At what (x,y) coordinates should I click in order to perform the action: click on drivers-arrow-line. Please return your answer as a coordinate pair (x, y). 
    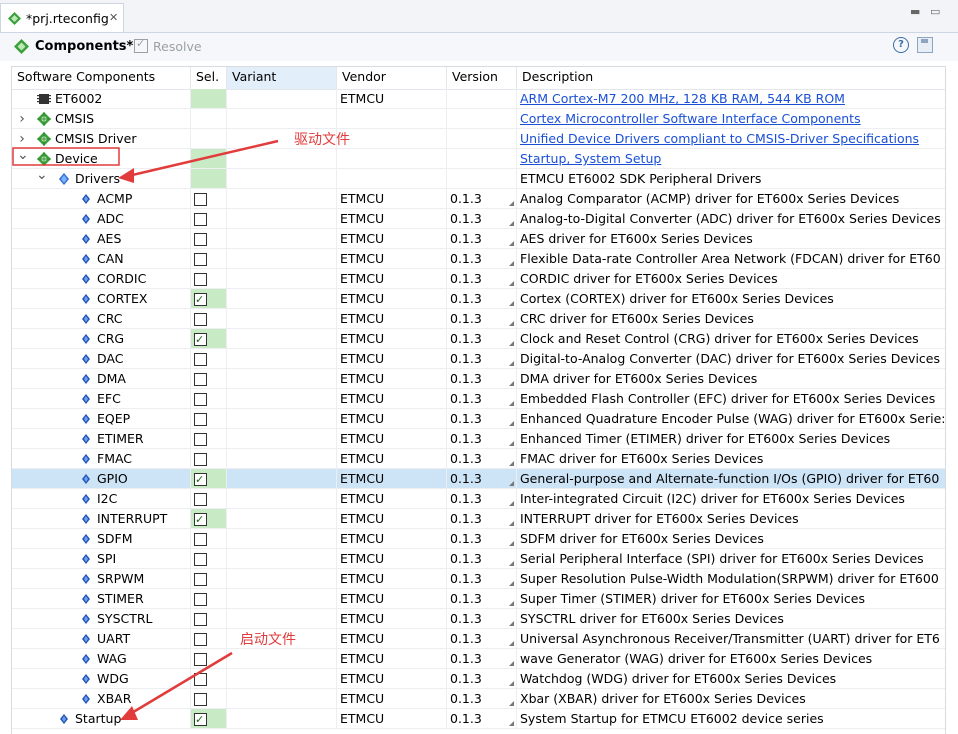
    Looking at the image, I should click on (203, 158).